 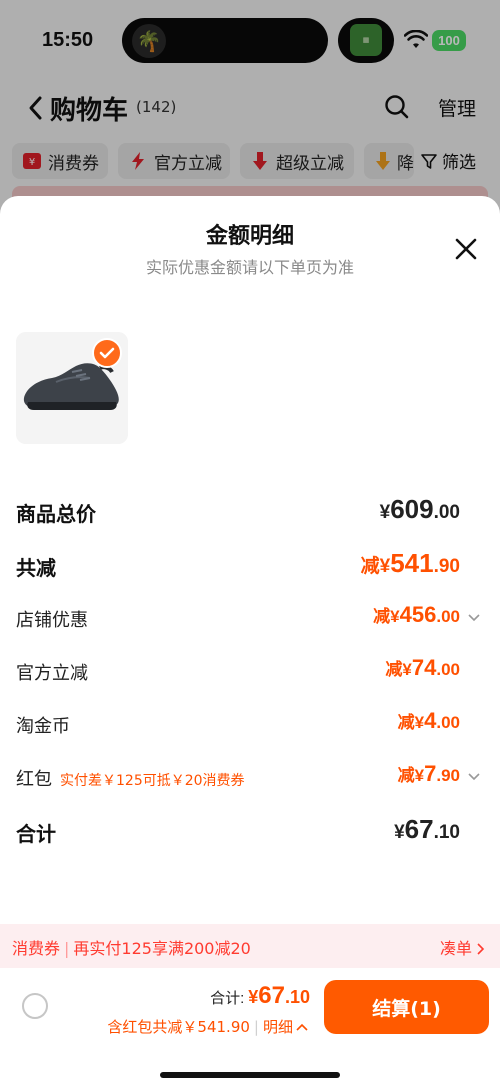 I want to click on row-goods-total: 商品总价 ¥609.00, so click(x=250, y=510).